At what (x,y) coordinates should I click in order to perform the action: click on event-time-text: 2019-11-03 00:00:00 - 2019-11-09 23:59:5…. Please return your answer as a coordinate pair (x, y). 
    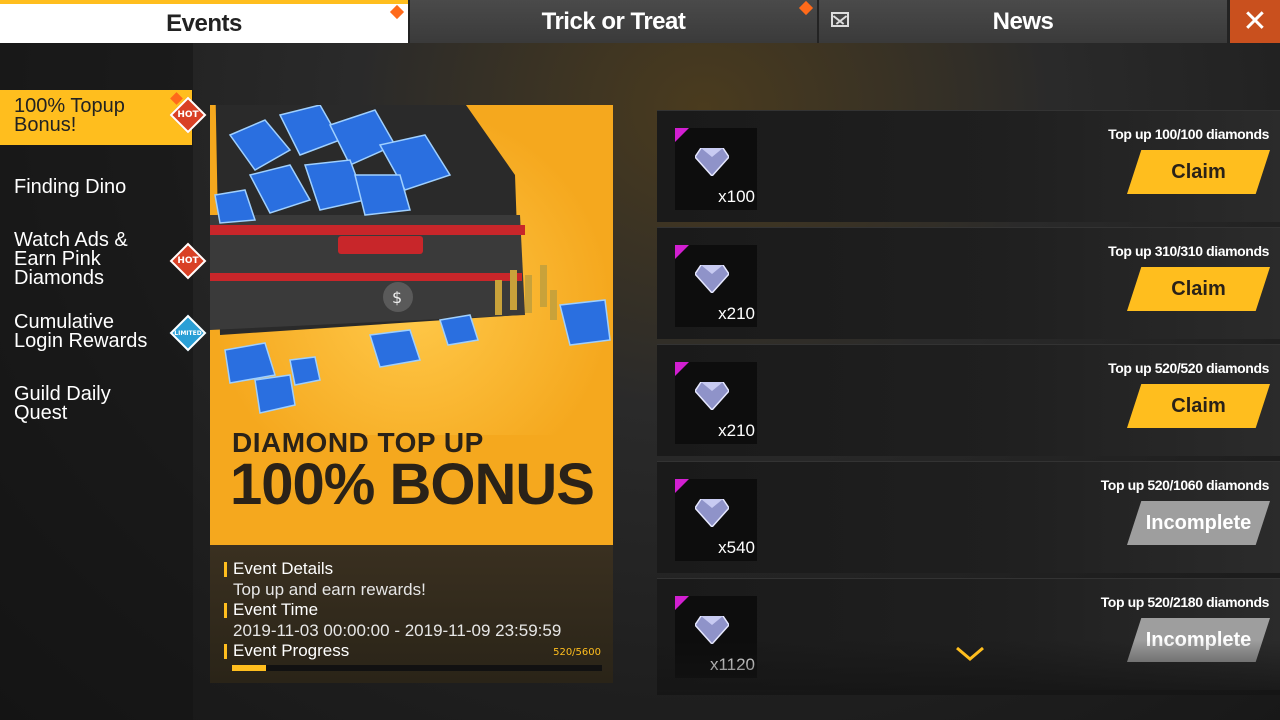
    Looking at the image, I should click on (397, 630).